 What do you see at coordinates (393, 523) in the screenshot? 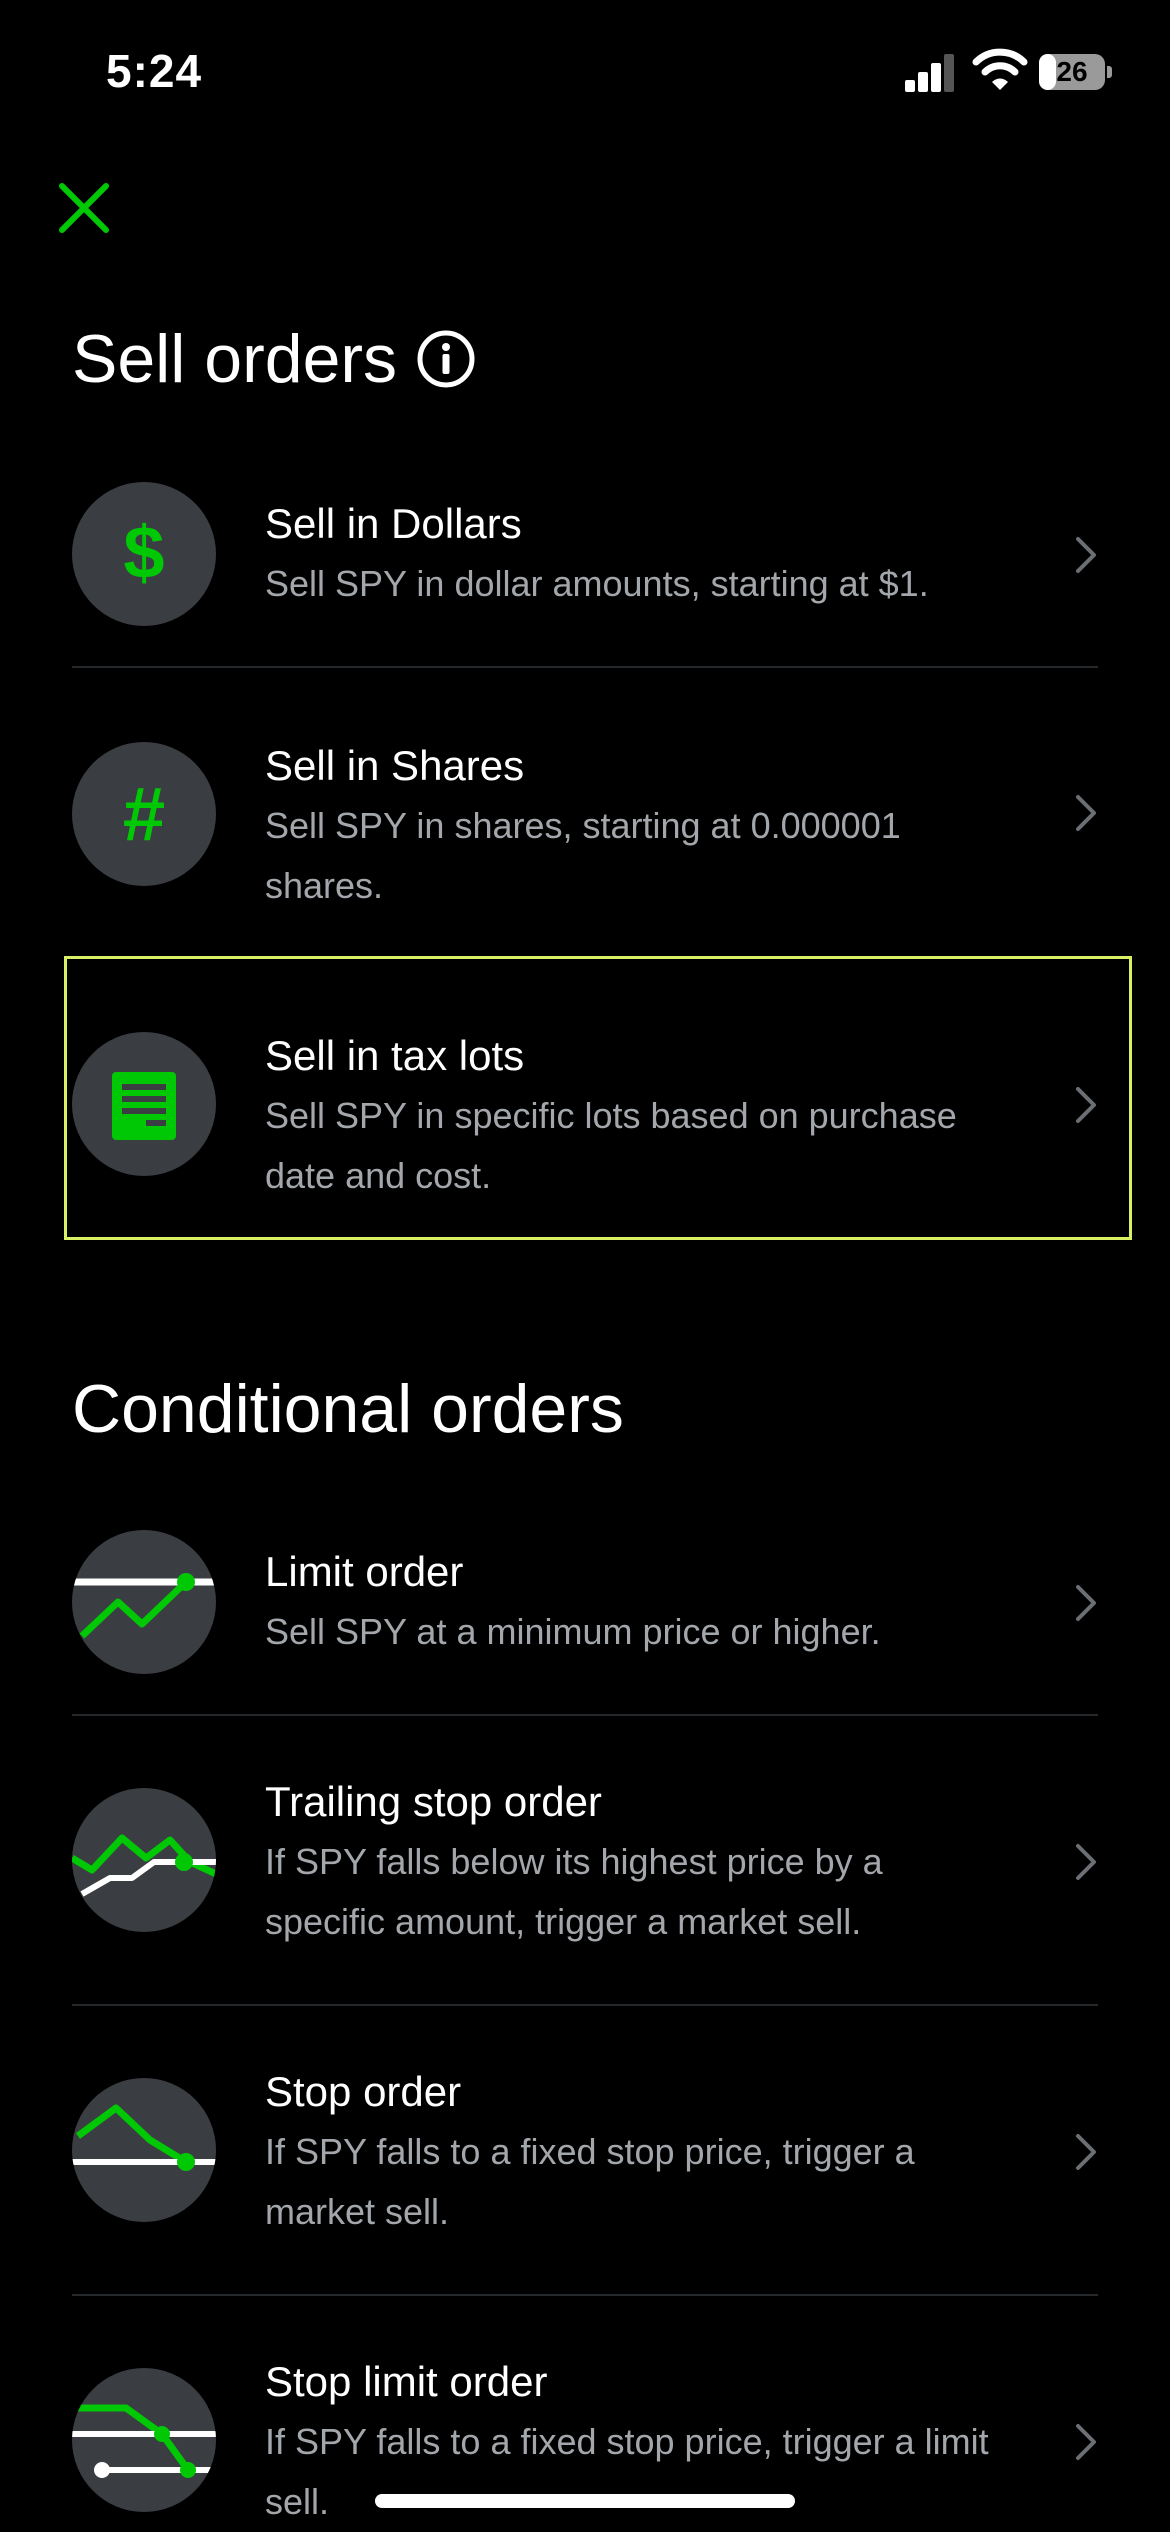
I see `option-title: Sell in Dollars` at bounding box center [393, 523].